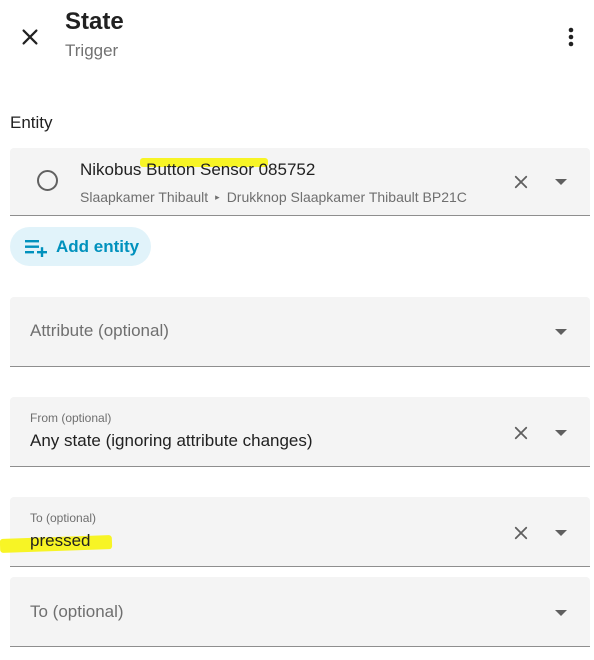 This screenshot has width=594, height=660. Describe the element at coordinates (297, 45) in the screenshot. I see `dialog-header: State Trigger` at that location.